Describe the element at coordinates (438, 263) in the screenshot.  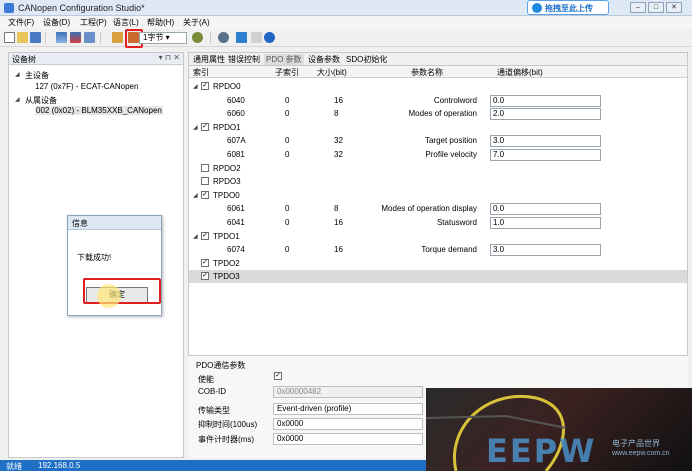
I see `pdo-group-row: ✓ TPDO2` at that location.